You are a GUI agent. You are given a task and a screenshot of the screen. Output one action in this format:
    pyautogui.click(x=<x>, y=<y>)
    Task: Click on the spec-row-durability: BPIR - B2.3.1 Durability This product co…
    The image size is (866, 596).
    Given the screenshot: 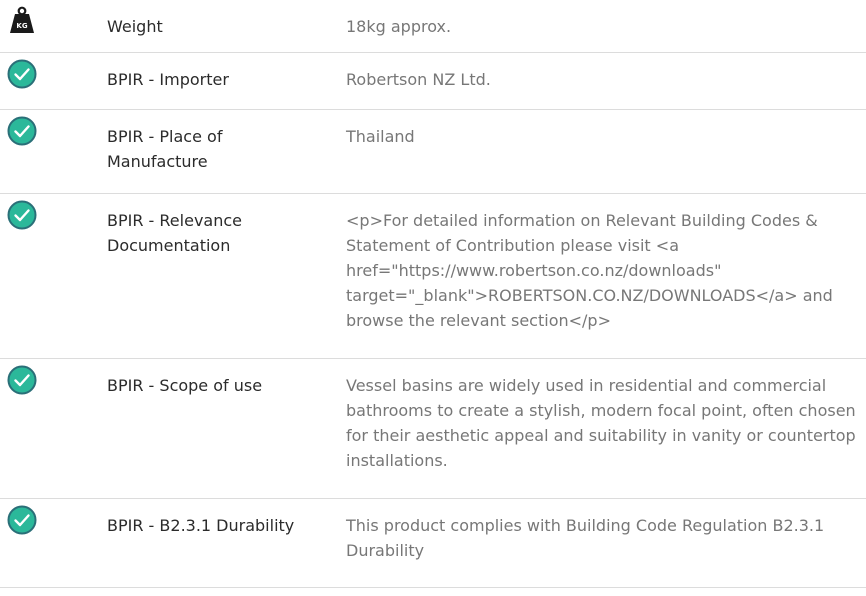 What is the action you would take?
    pyautogui.click(x=433, y=543)
    